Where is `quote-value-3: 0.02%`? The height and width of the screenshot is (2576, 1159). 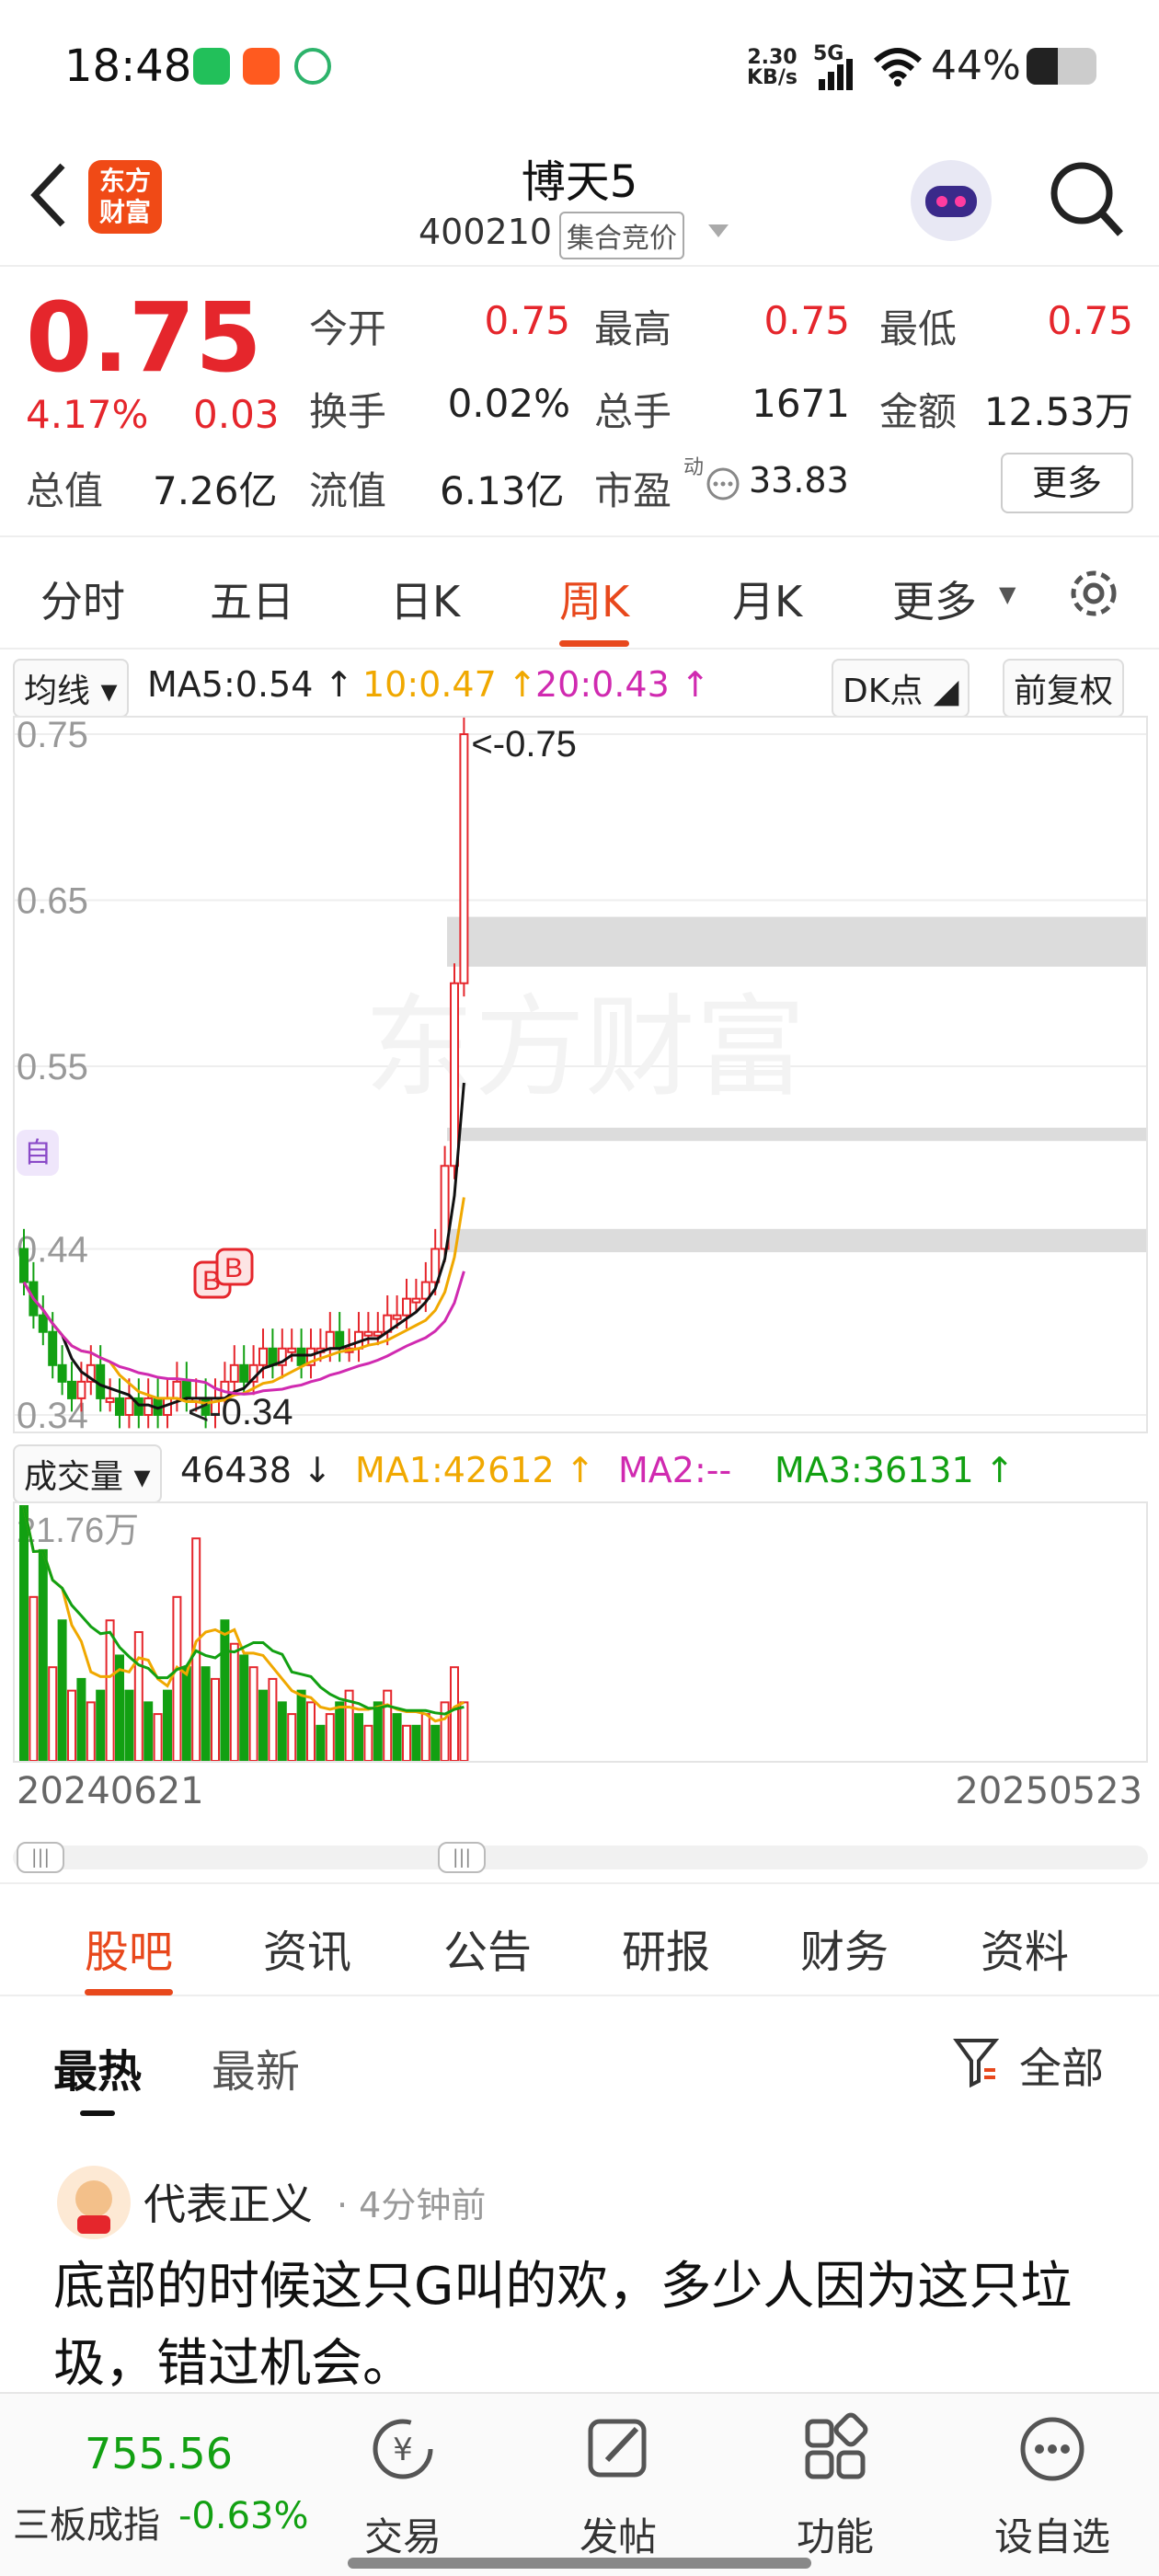 quote-value-3: 0.02% is located at coordinates (508, 403).